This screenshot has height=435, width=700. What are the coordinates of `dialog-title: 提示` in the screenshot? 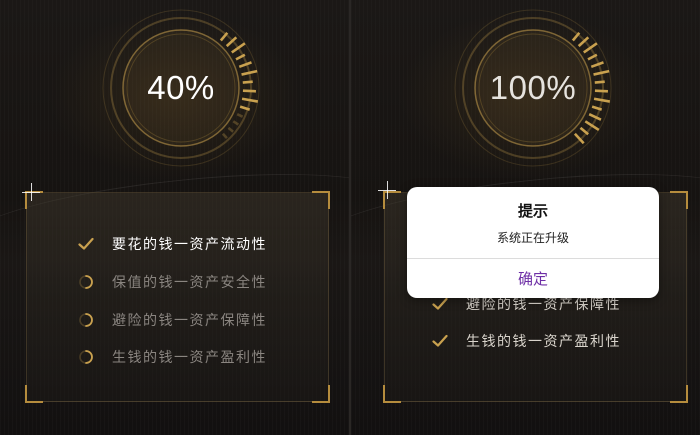 It's located at (532, 211).